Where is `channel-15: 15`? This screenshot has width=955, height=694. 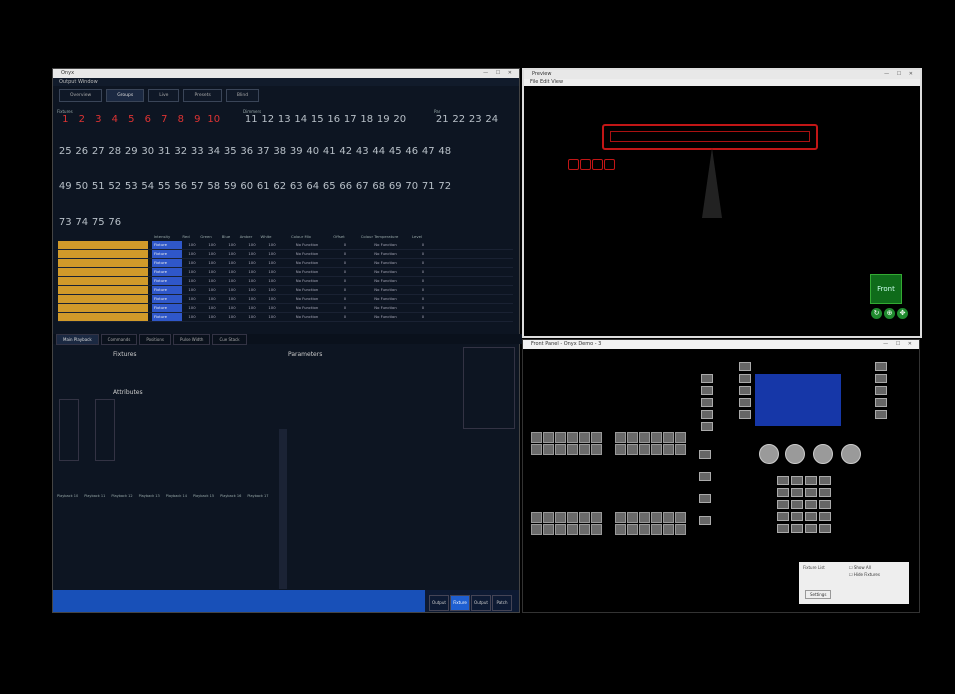
channel-15: 15 is located at coordinates (317, 119).